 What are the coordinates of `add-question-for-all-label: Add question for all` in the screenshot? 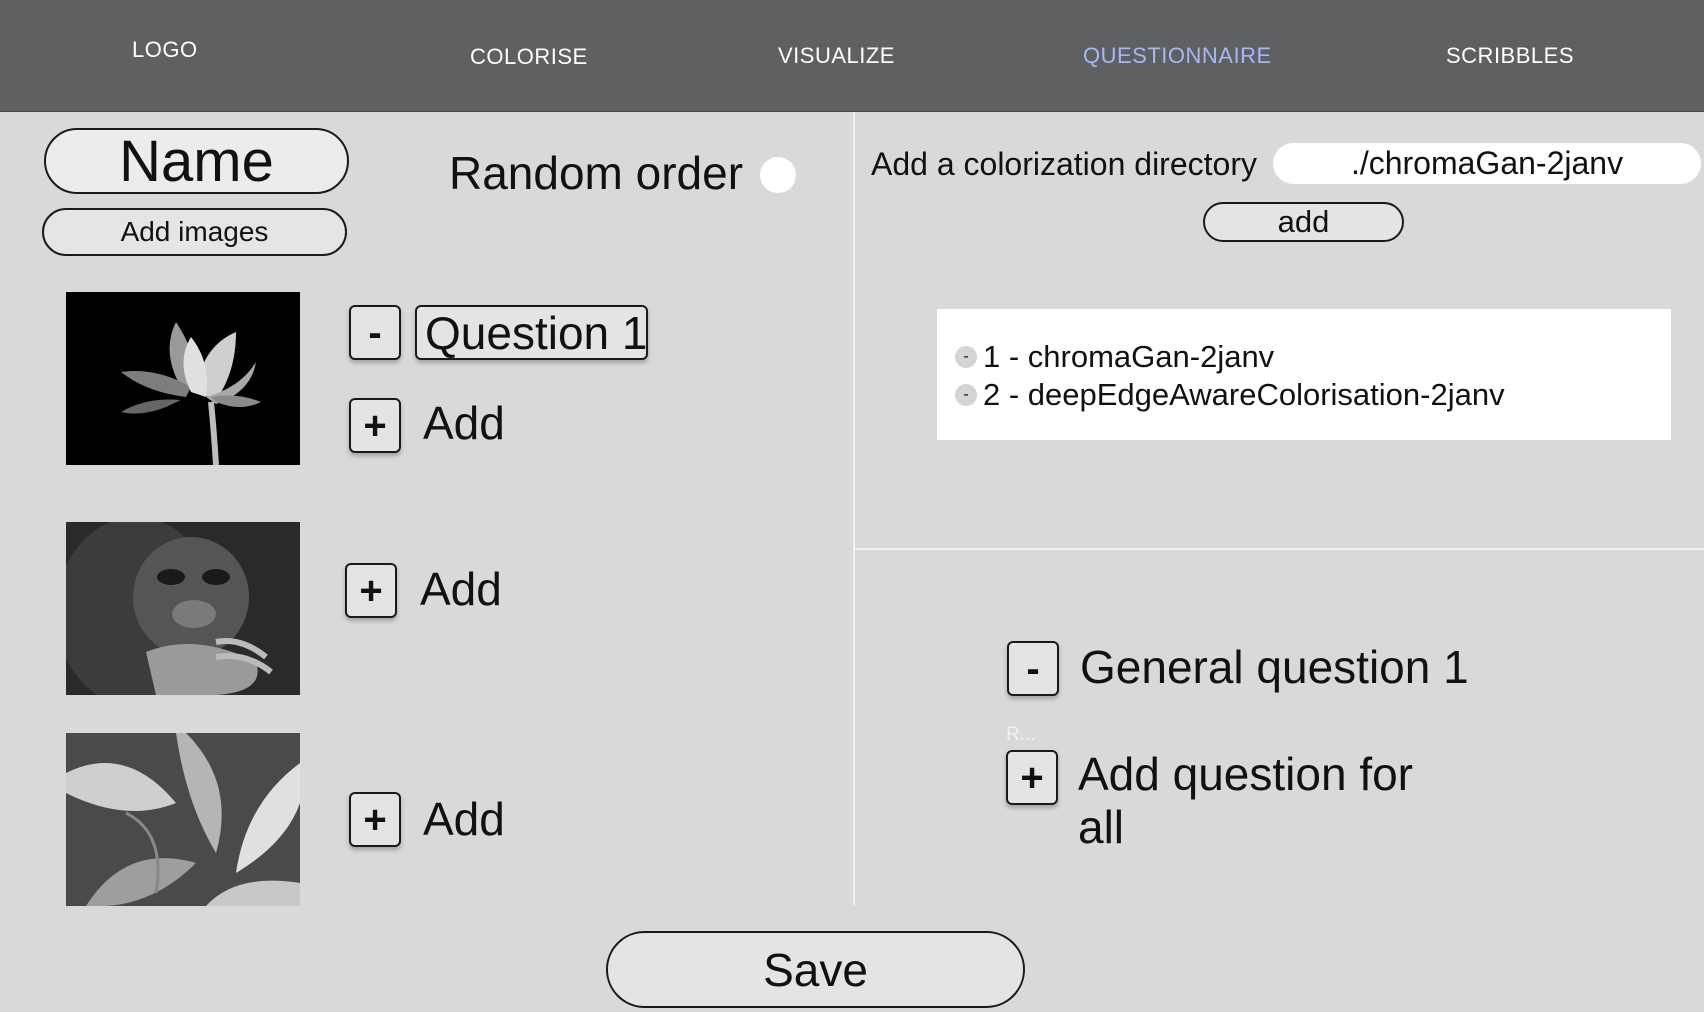 It's located at (1246, 800).